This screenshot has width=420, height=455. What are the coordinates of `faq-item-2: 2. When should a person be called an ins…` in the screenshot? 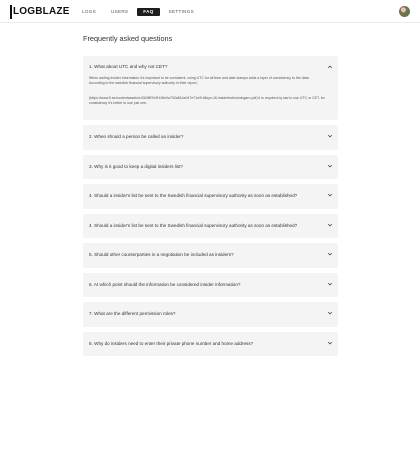 It's located at (210, 137).